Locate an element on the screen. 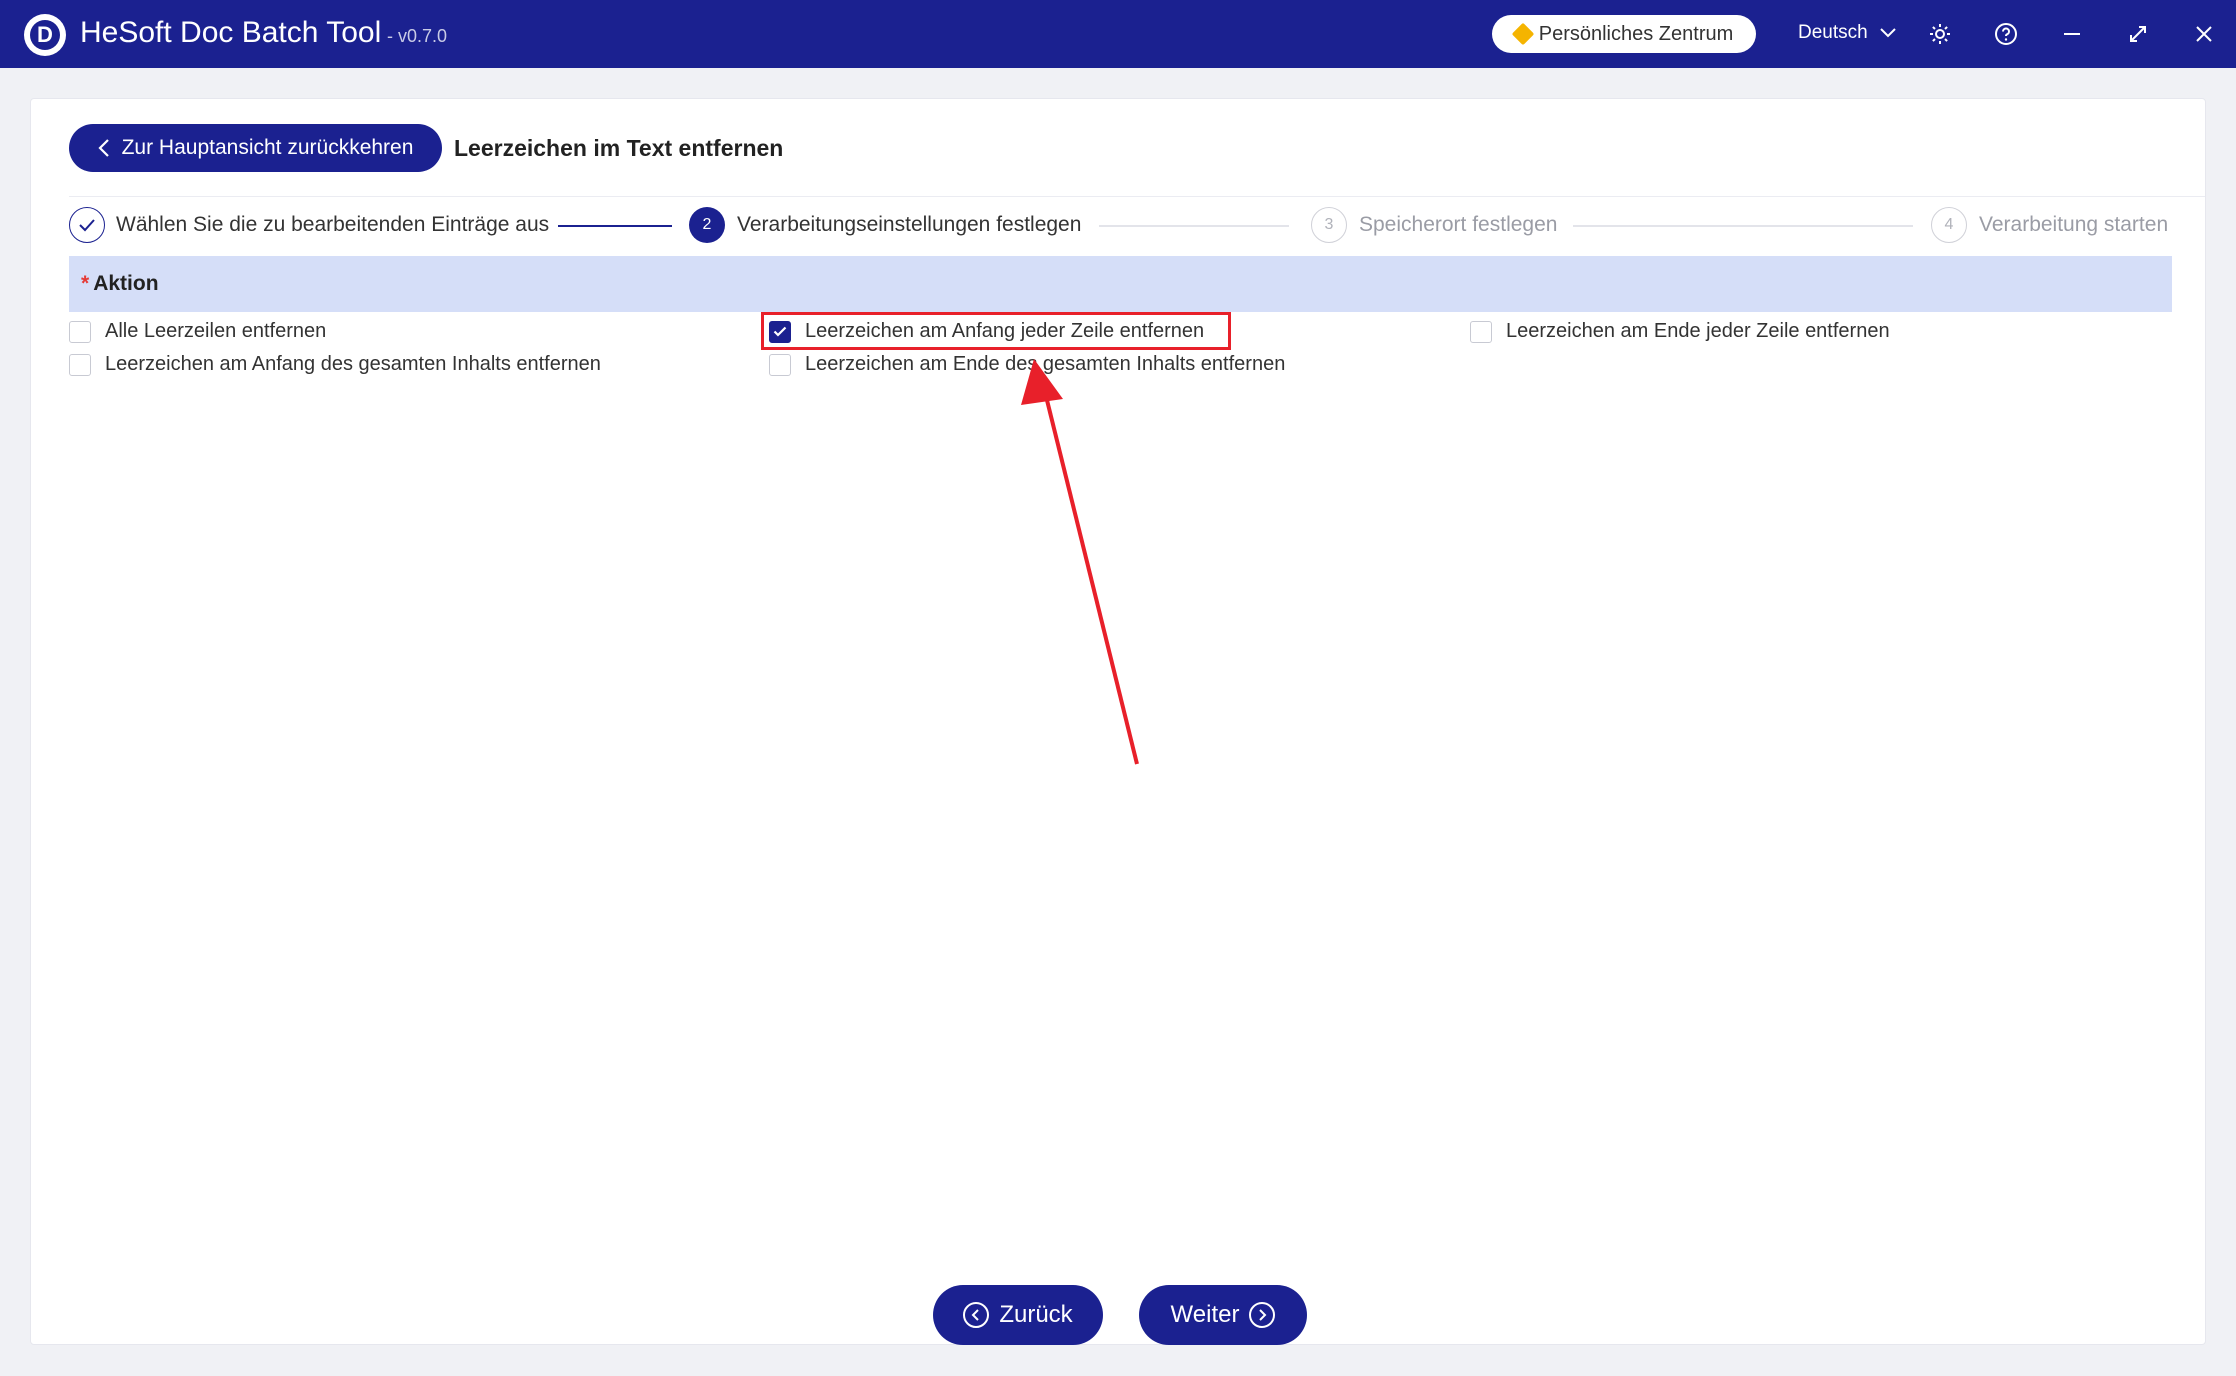  chevron-left-icon is located at coordinates (103, 148).